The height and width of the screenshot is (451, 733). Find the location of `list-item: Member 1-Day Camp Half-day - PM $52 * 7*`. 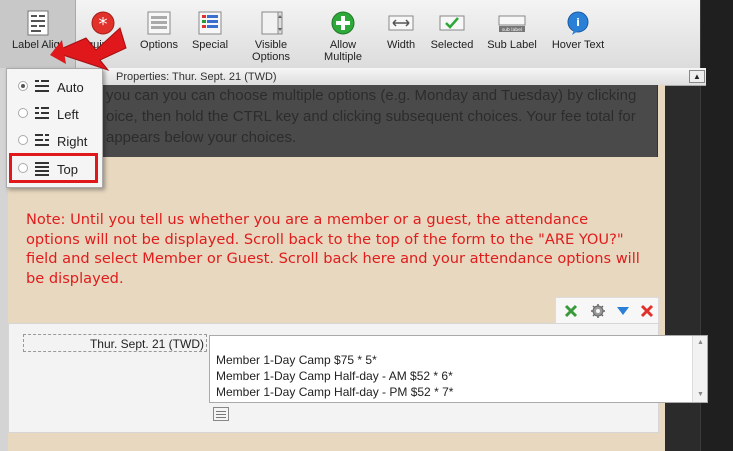

list-item: Member 1-Day Camp Half-day - PM $52 * 7* is located at coordinates (334, 392).